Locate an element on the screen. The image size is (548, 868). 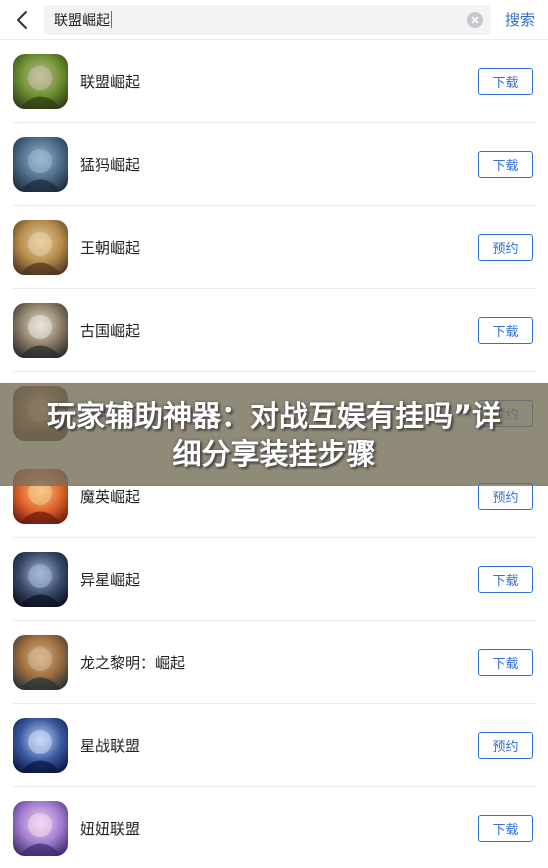
list-item: 王朝崛起 预约 is located at coordinates (274, 247).